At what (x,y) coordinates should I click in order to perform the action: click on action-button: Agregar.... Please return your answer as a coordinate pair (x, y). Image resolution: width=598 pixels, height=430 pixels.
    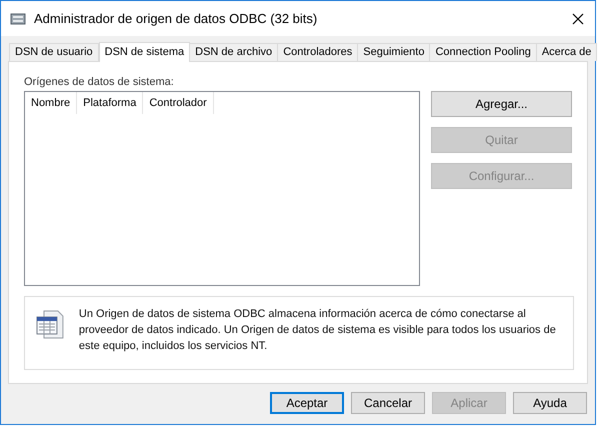
    Looking at the image, I should click on (501, 104).